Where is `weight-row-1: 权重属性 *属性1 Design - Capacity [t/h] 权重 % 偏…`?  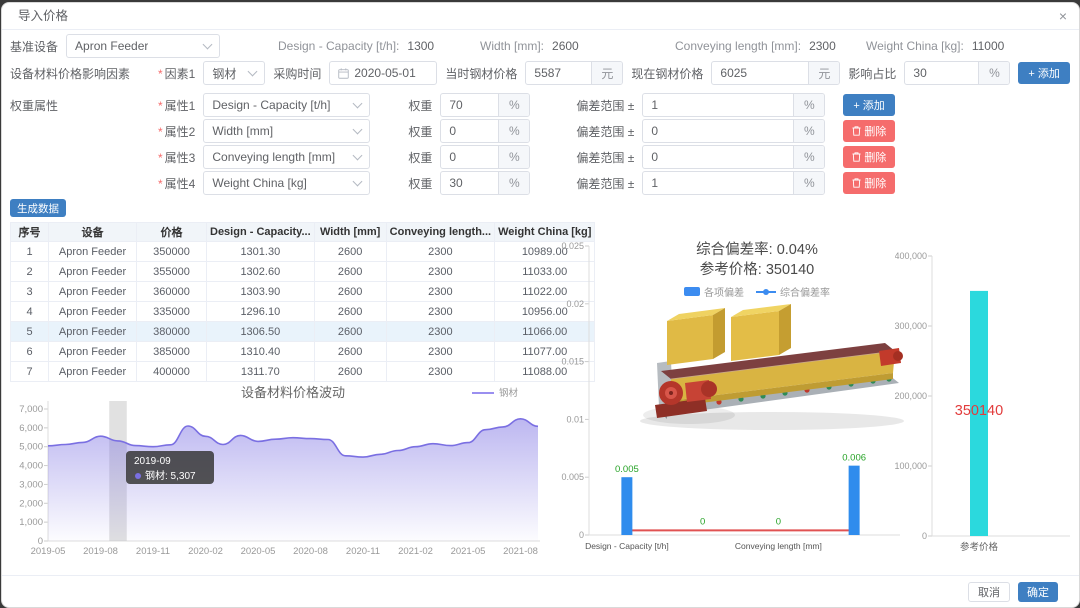
weight-row-1: 权重属性 *属性1 Design - Capacity [t/h] 权重 % 偏… is located at coordinates (452, 105).